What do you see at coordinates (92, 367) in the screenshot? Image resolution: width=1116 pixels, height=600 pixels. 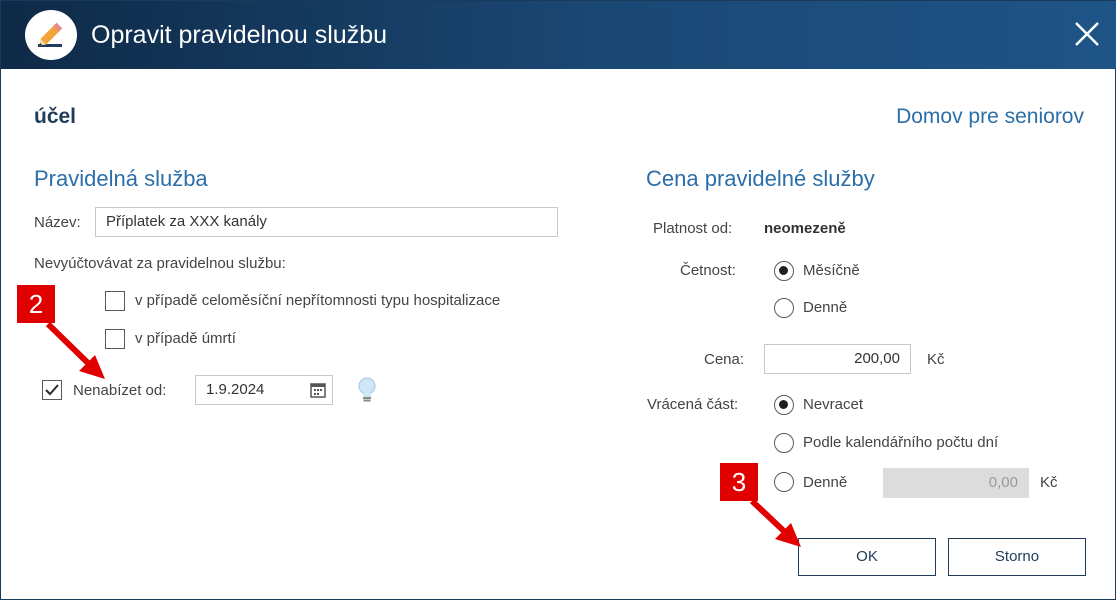 I see `step-2-arrowhead` at bounding box center [92, 367].